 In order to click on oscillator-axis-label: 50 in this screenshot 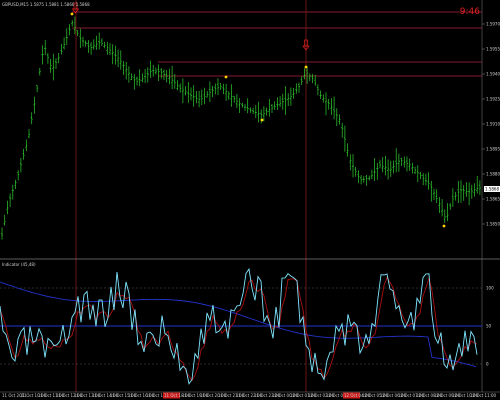, I will do `click(489, 326)`.